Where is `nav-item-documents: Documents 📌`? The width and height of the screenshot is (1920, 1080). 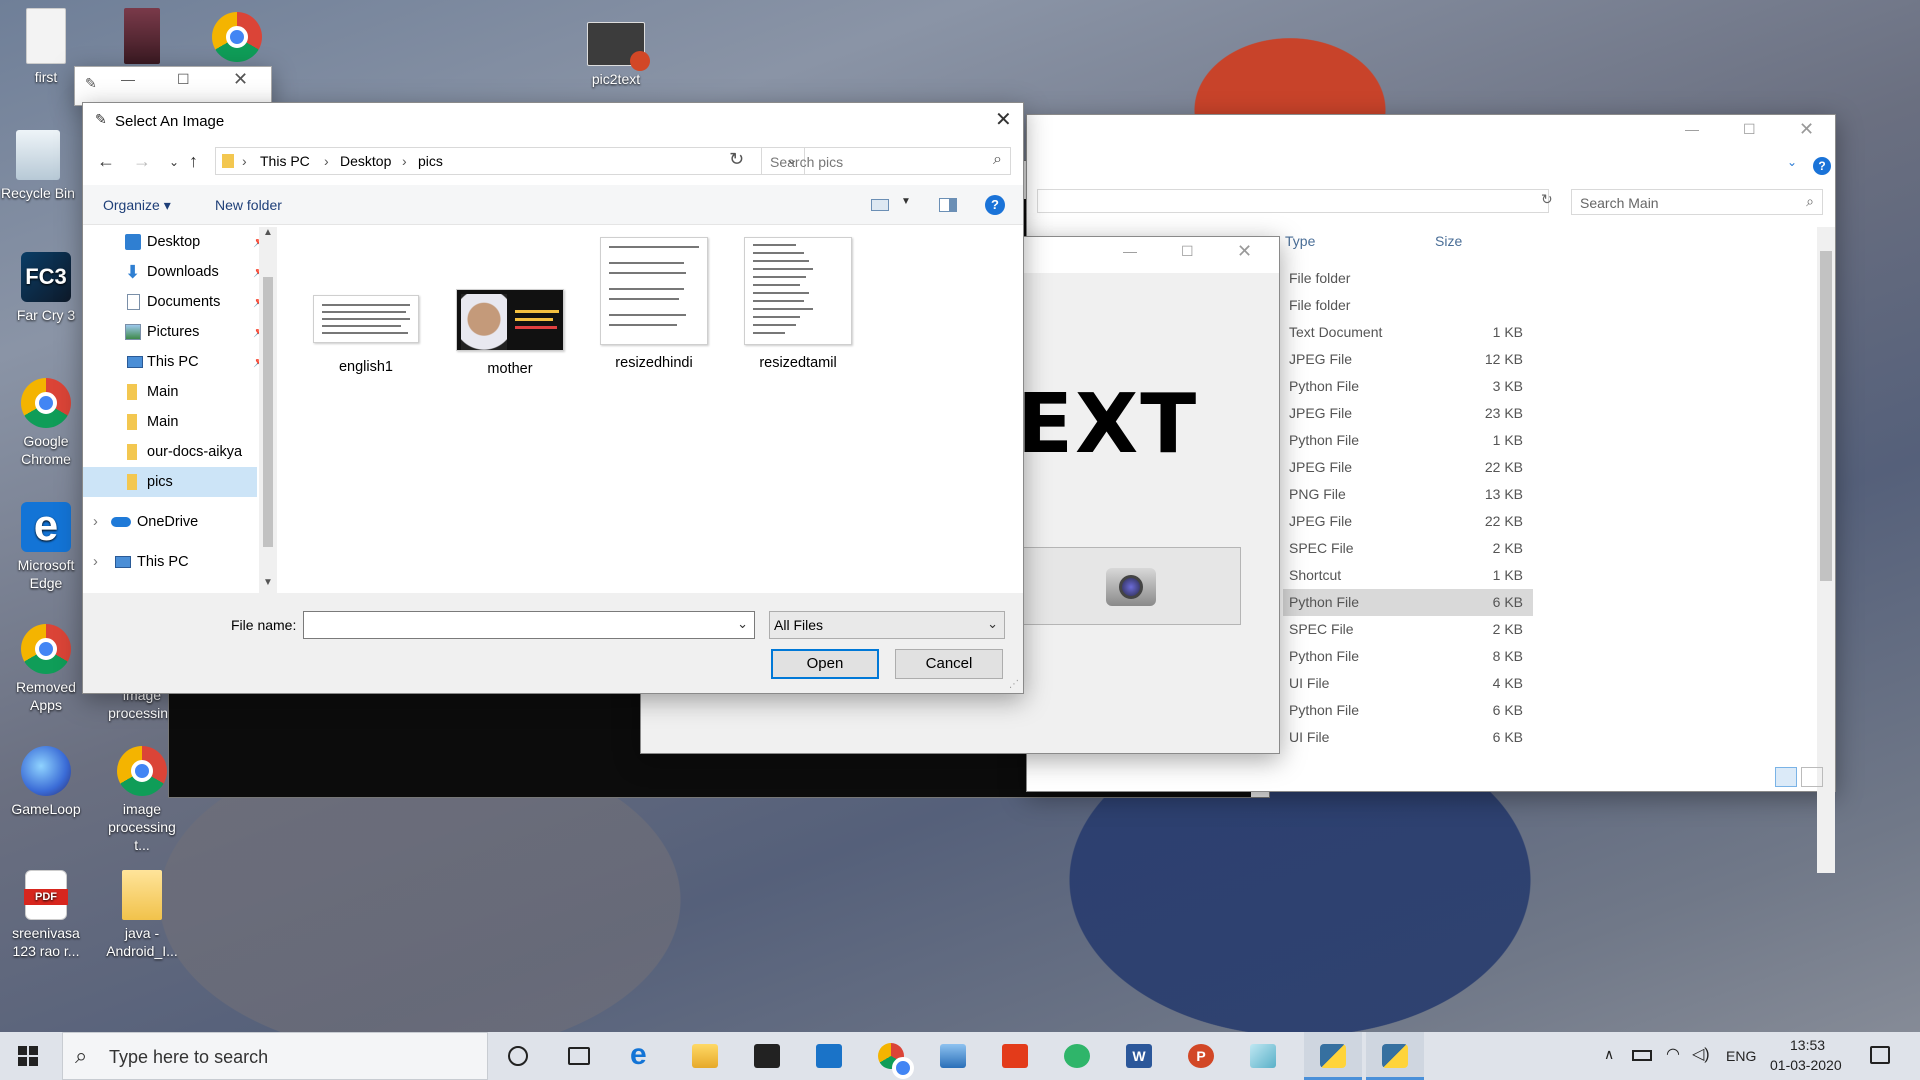 nav-item-documents: Documents 📌 is located at coordinates (181, 302).